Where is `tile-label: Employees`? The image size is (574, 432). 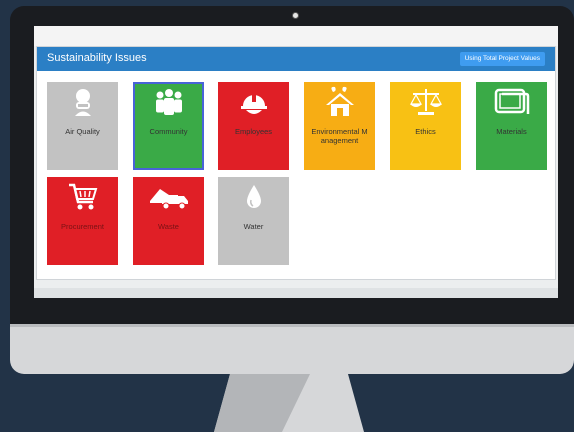
tile-label: Employees is located at coordinates (253, 131).